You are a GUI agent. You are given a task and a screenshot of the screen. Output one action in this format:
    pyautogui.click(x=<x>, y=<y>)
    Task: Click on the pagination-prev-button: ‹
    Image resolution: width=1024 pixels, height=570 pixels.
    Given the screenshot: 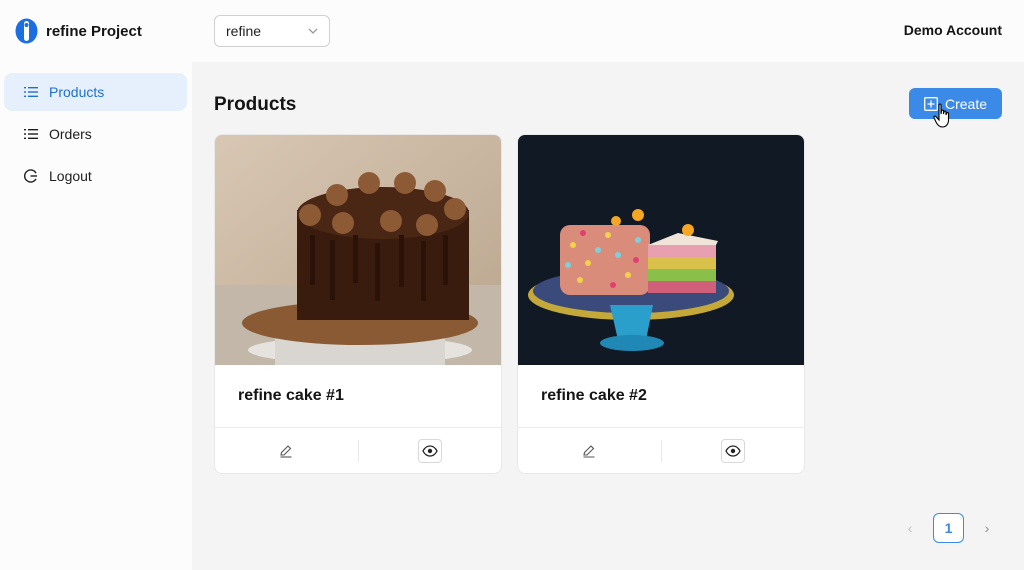 What is the action you would take?
    pyautogui.click(x=910, y=528)
    